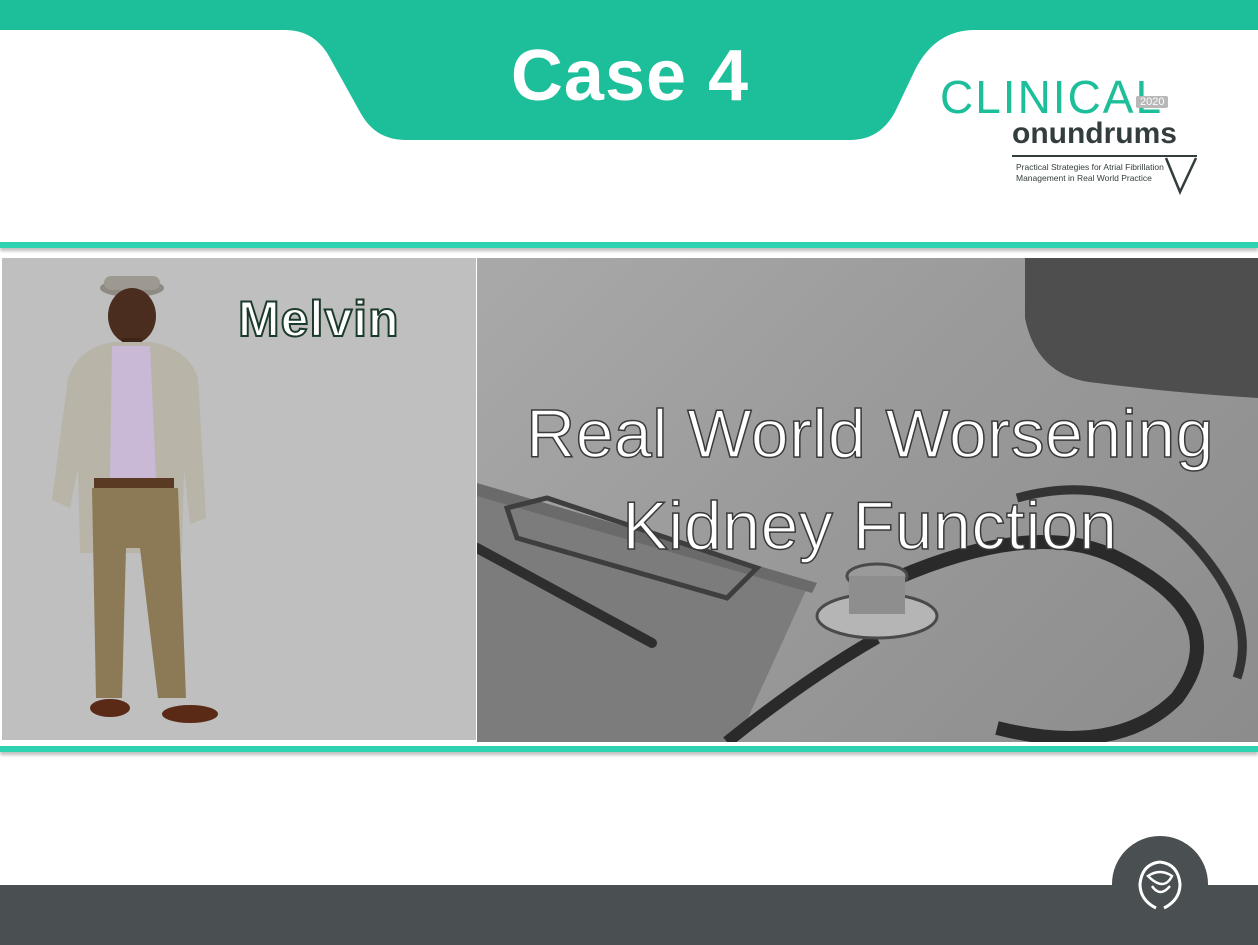 The height and width of the screenshot is (945, 1258). Describe the element at coordinates (135, 499) in the screenshot. I see `patient-photo-illustration` at that location.